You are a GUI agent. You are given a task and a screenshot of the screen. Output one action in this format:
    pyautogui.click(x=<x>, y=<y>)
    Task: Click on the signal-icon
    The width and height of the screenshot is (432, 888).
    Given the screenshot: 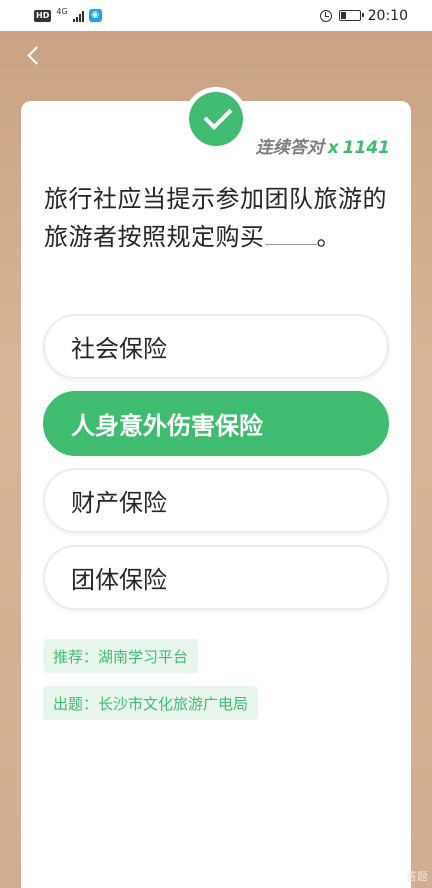 What is the action you would take?
    pyautogui.click(x=78, y=16)
    